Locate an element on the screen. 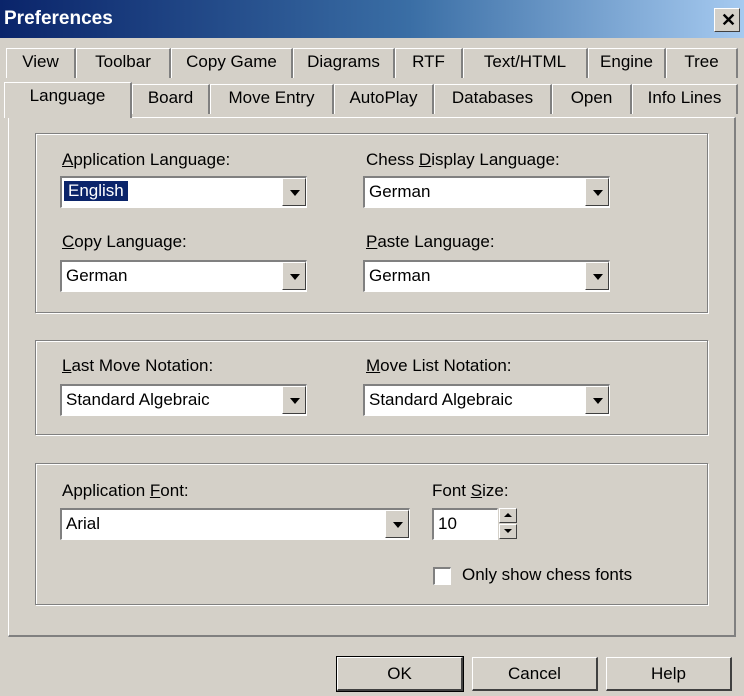 Image resolution: width=744 pixels, height=696 pixels. chess-fonts-checkbox is located at coordinates (442, 576).